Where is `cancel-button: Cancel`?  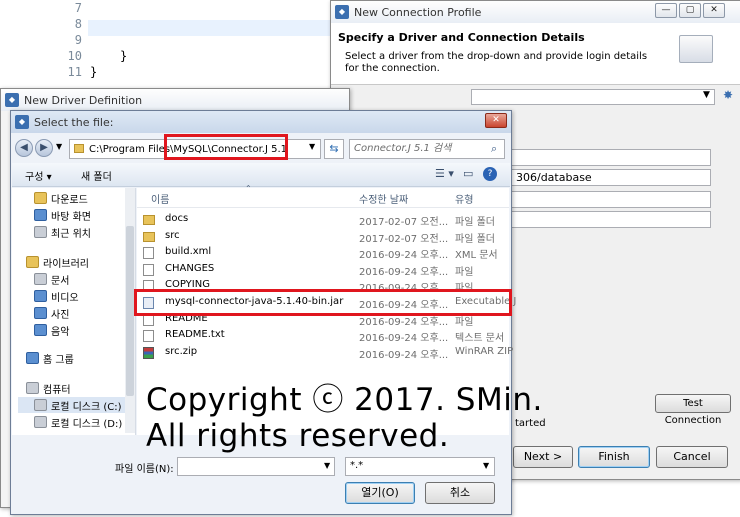 cancel-button: Cancel is located at coordinates (692, 457).